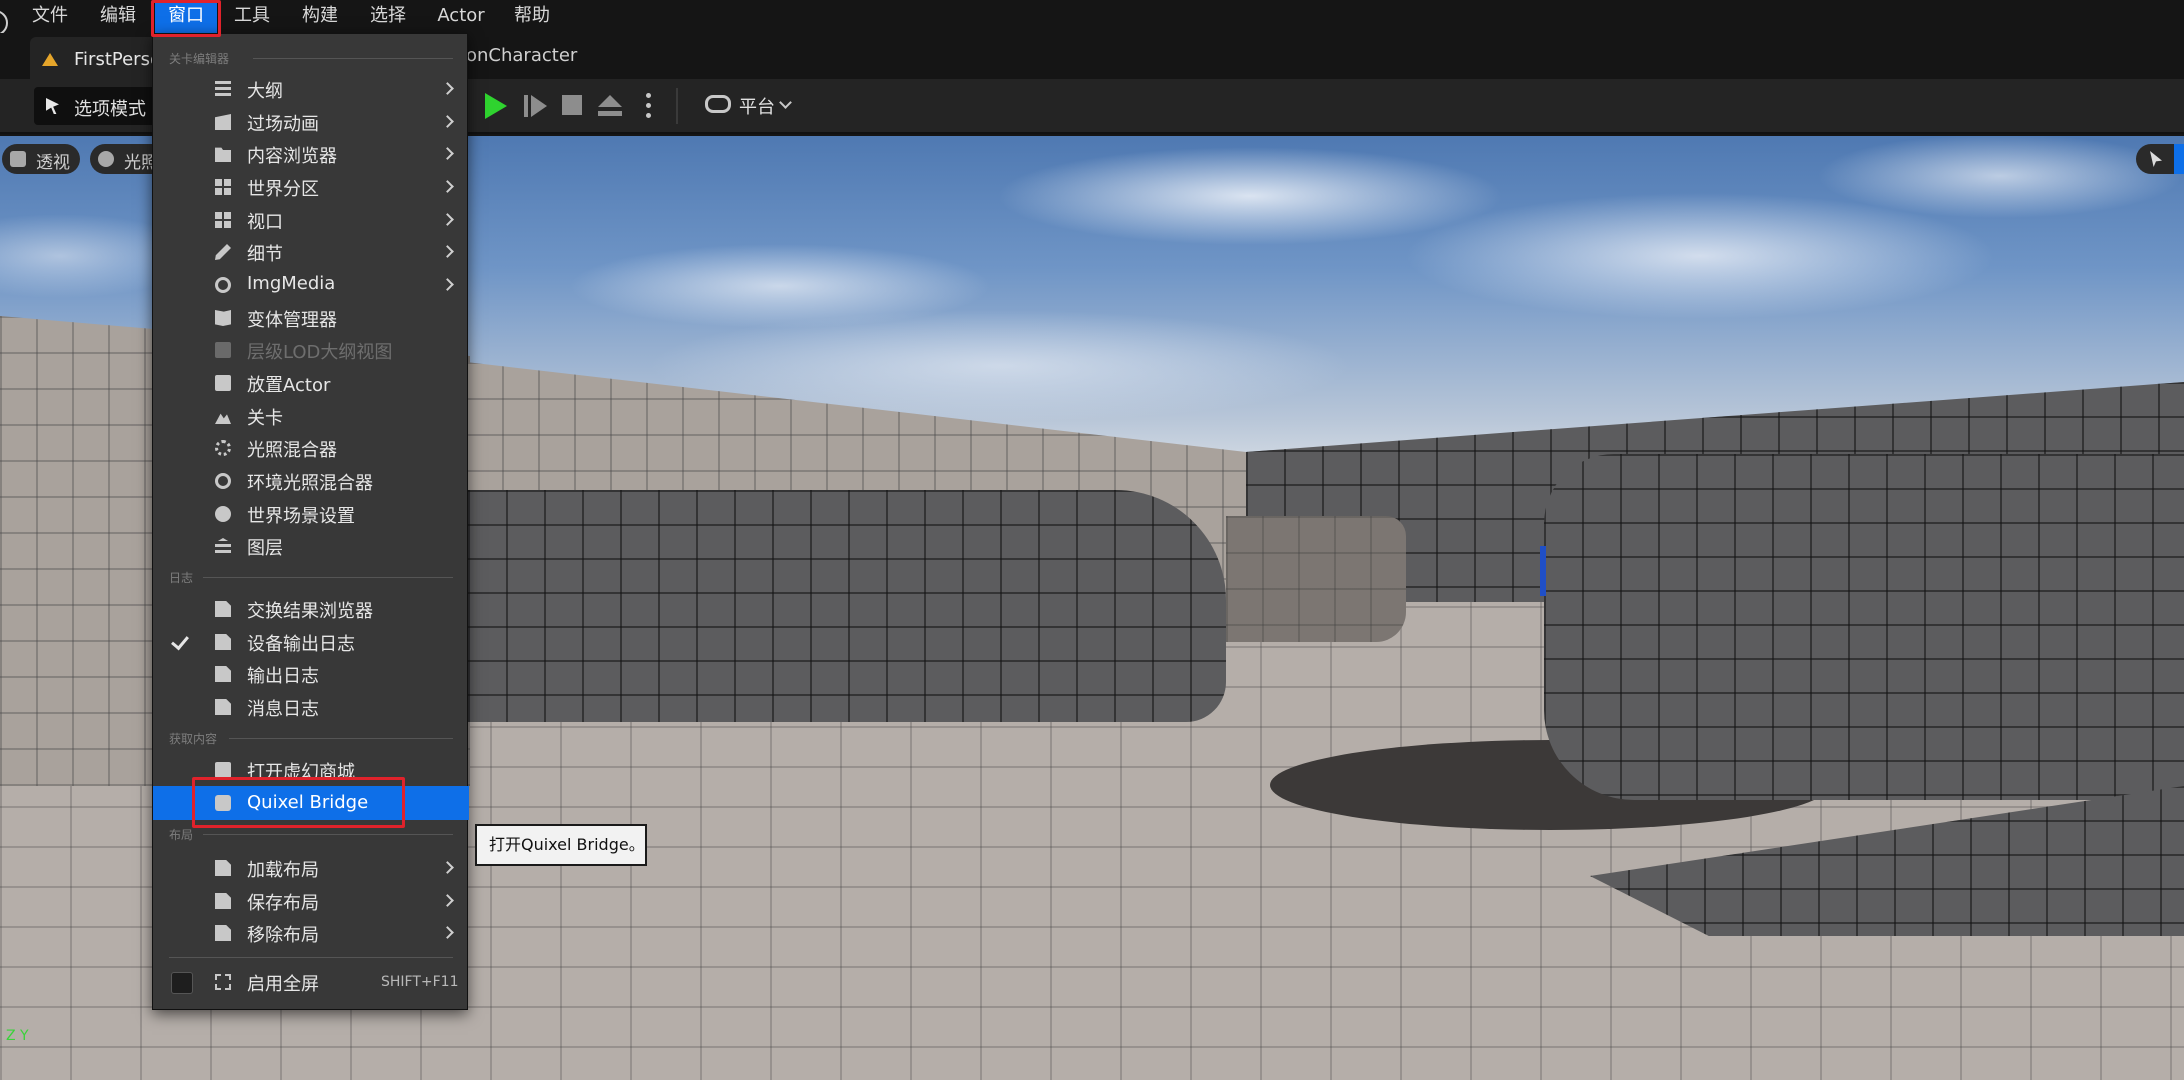 This screenshot has height=1080, width=2184. What do you see at coordinates (53, 163) in the screenshot?
I see `perspective-label: 透视` at bounding box center [53, 163].